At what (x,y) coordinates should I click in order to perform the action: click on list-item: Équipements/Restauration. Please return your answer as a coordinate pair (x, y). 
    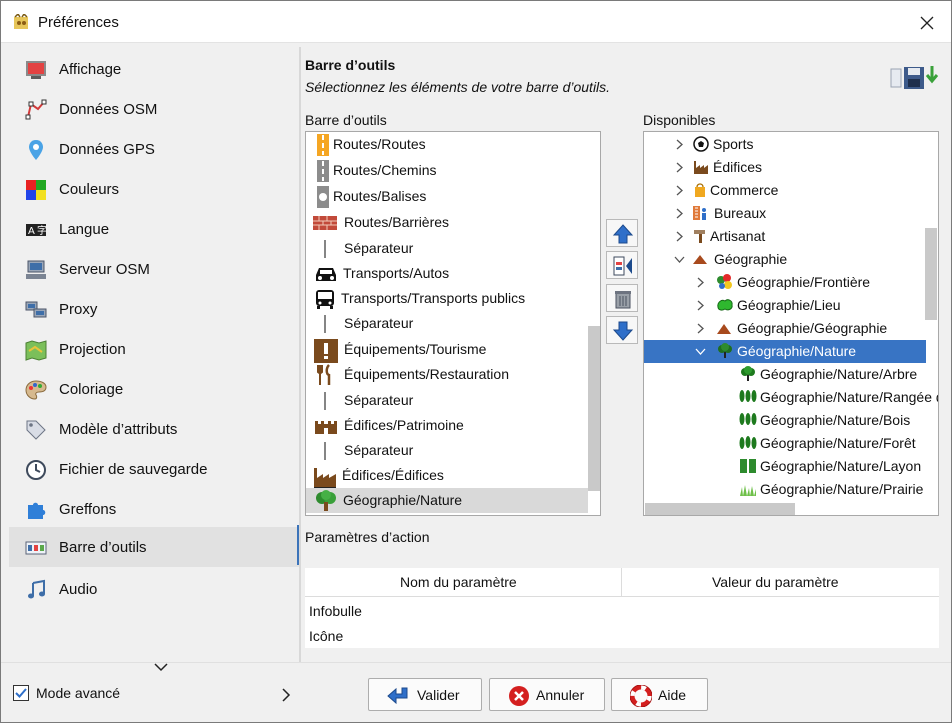
    Looking at the image, I should click on (447, 374).